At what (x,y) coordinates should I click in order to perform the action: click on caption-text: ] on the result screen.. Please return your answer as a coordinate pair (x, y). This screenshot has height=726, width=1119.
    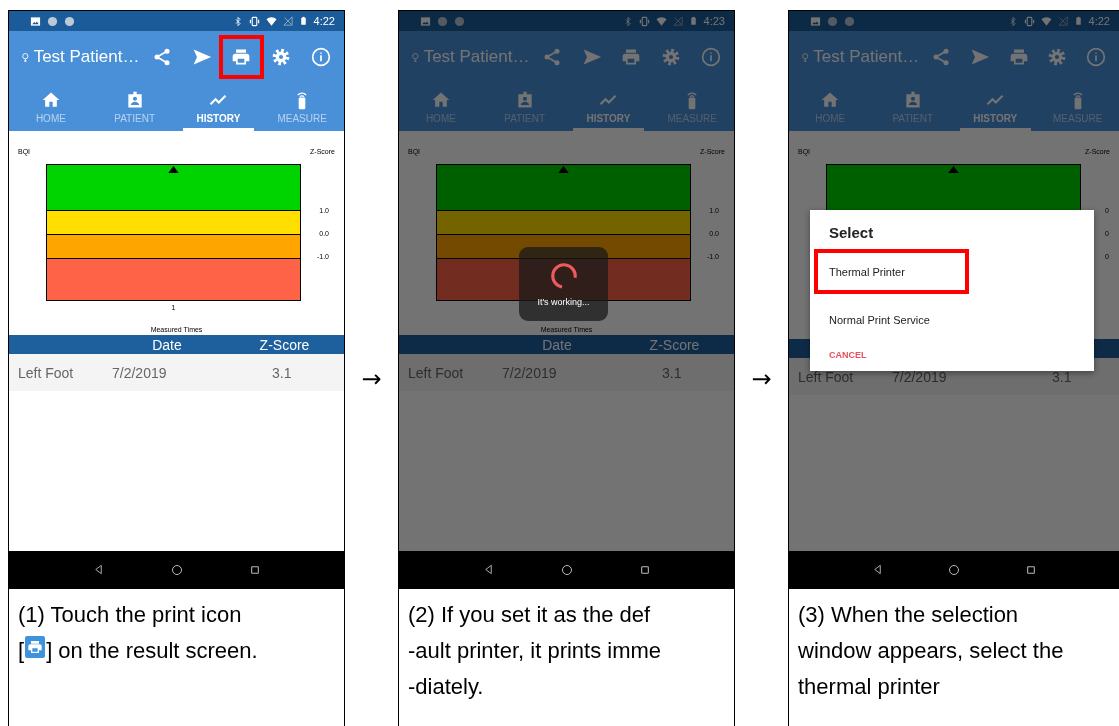
    Looking at the image, I should click on (152, 651).